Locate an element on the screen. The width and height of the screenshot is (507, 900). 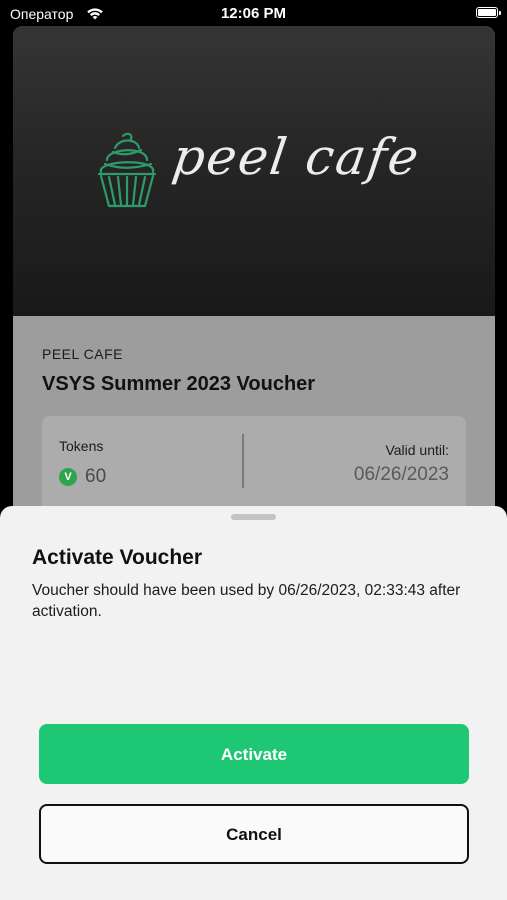
voucher-title: VSYS Summer 2023 Voucher is located at coordinates (179, 384).